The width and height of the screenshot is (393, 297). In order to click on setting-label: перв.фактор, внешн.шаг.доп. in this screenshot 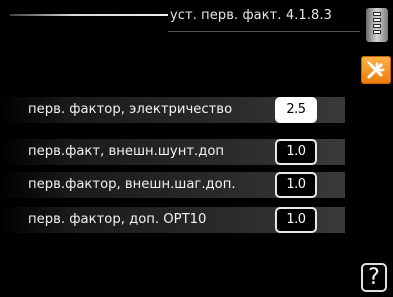, I will do `click(132, 184)`.